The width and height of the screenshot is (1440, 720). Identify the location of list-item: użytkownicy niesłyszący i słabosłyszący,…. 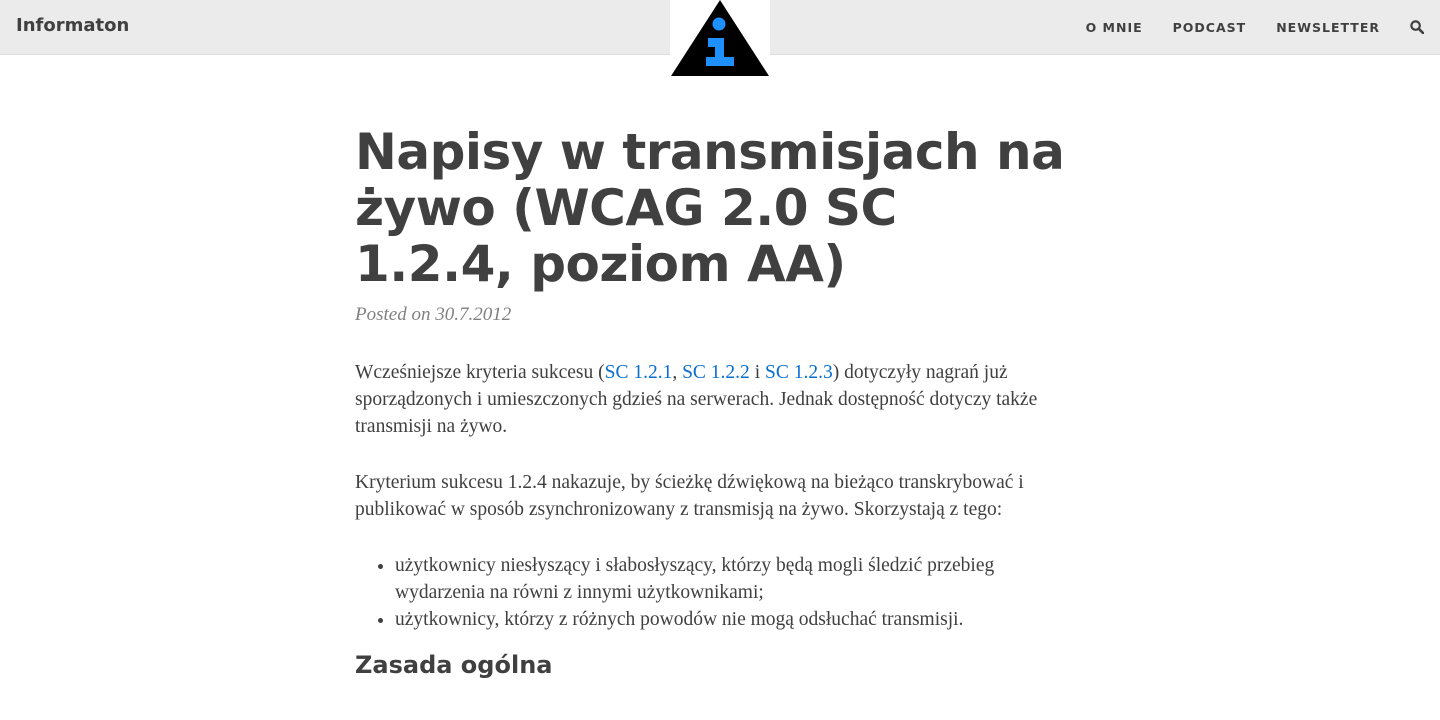
(730, 579).